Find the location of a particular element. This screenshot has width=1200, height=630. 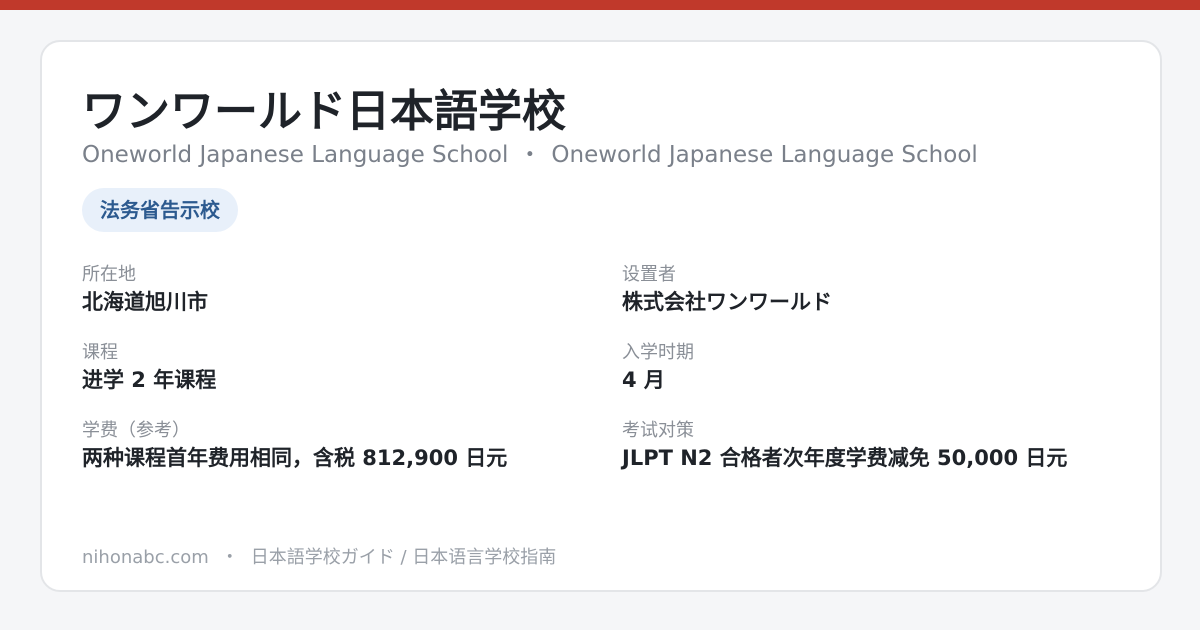

field-operator-value: 株式会社ワンワールド is located at coordinates (727, 302).